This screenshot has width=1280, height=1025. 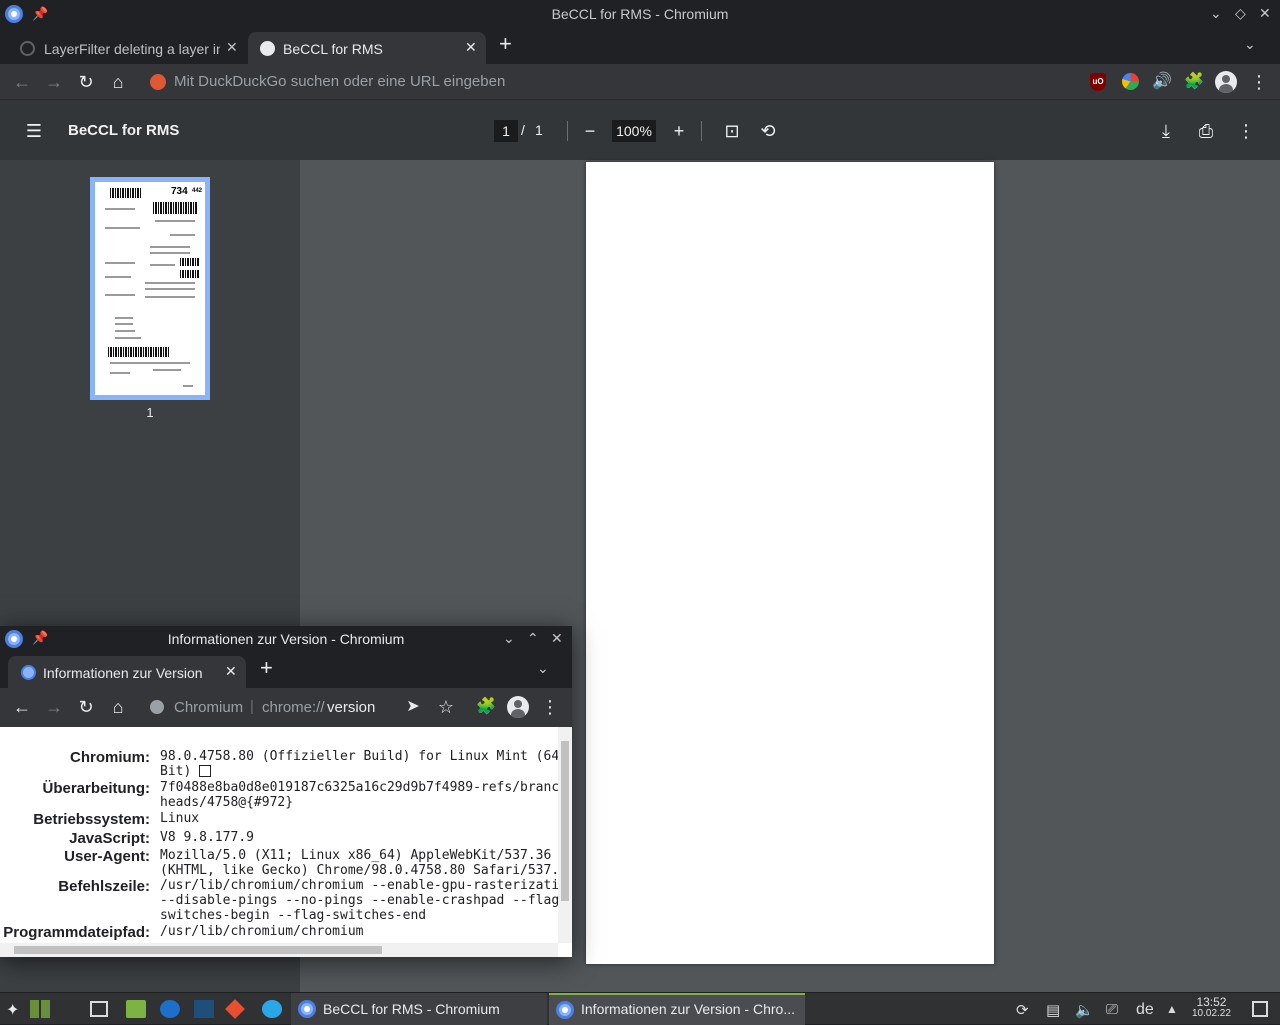 What do you see at coordinates (204, 1009) in the screenshot?
I see `vscode-icon` at bounding box center [204, 1009].